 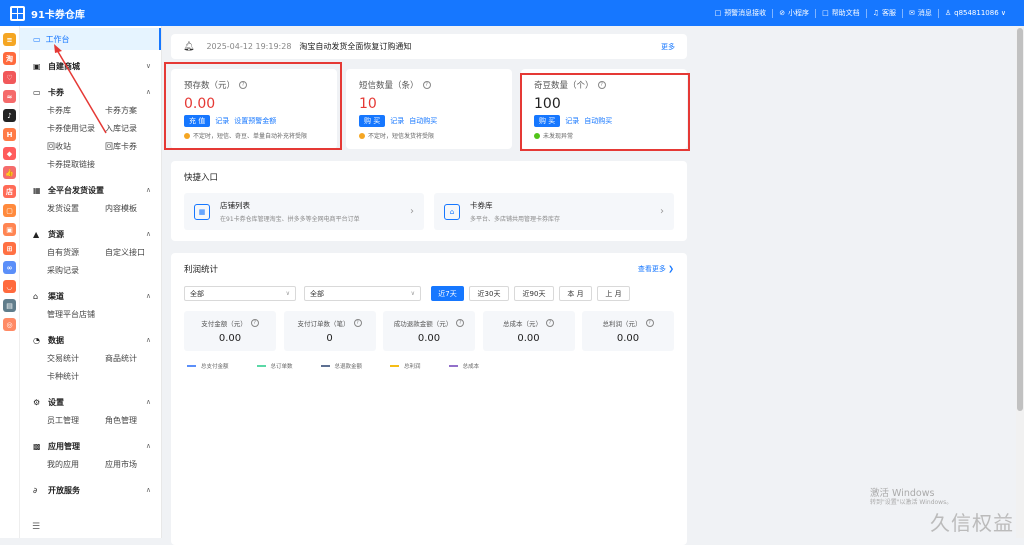 I want to click on sidebar-subitem: 发货设置, so click(x=76, y=209).